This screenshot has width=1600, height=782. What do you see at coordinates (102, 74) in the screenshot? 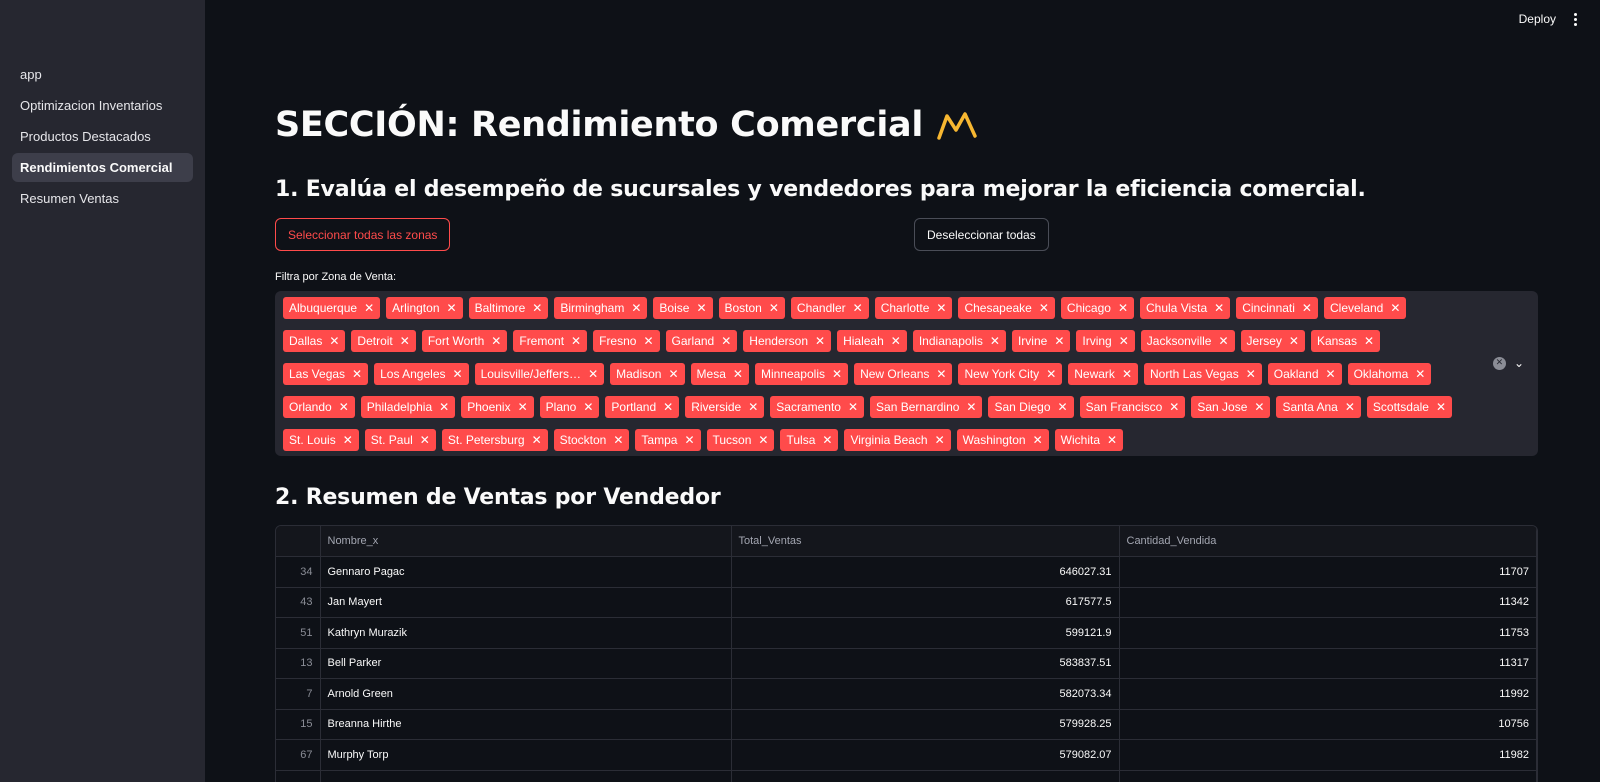
I see `sidebar-item-app: app` at bounding box center [102, 74].